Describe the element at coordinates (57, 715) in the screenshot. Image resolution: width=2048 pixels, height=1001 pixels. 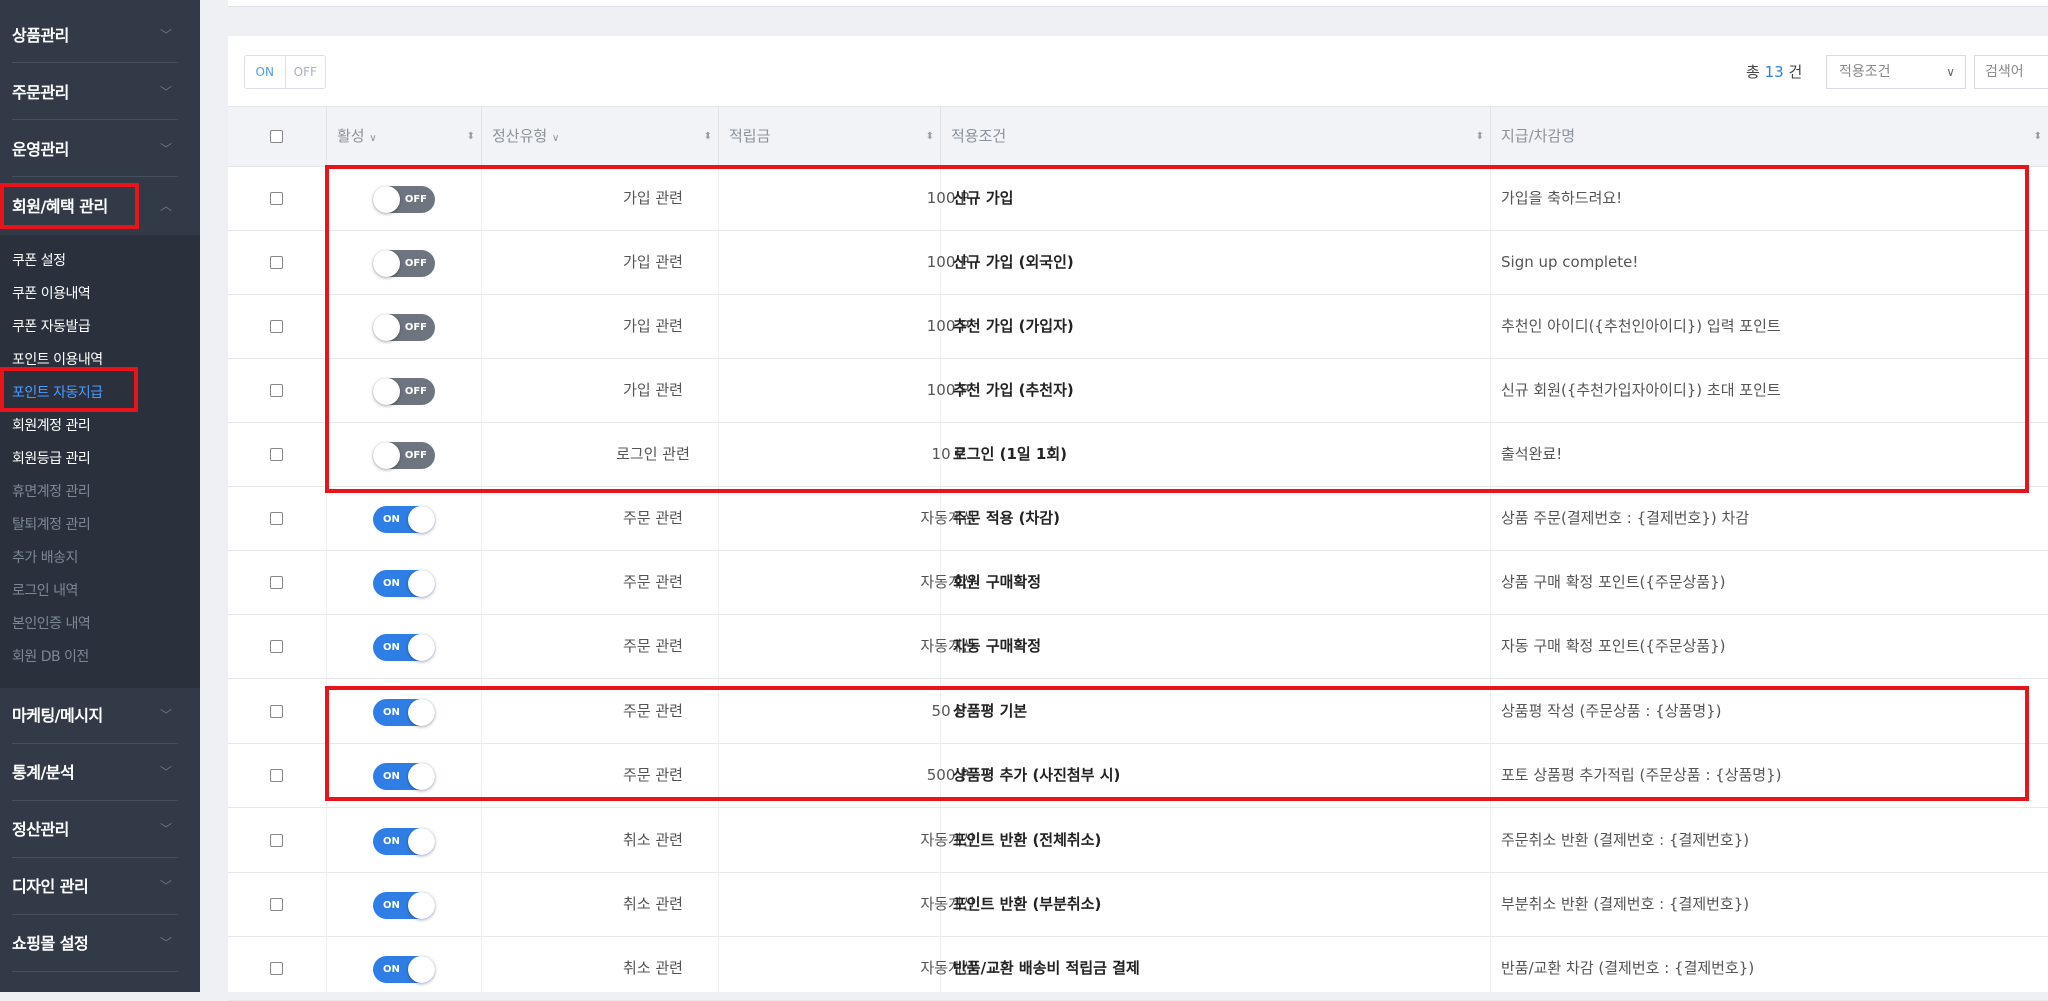
I see `nav-item-label: 마케팅/메시지` at that location.